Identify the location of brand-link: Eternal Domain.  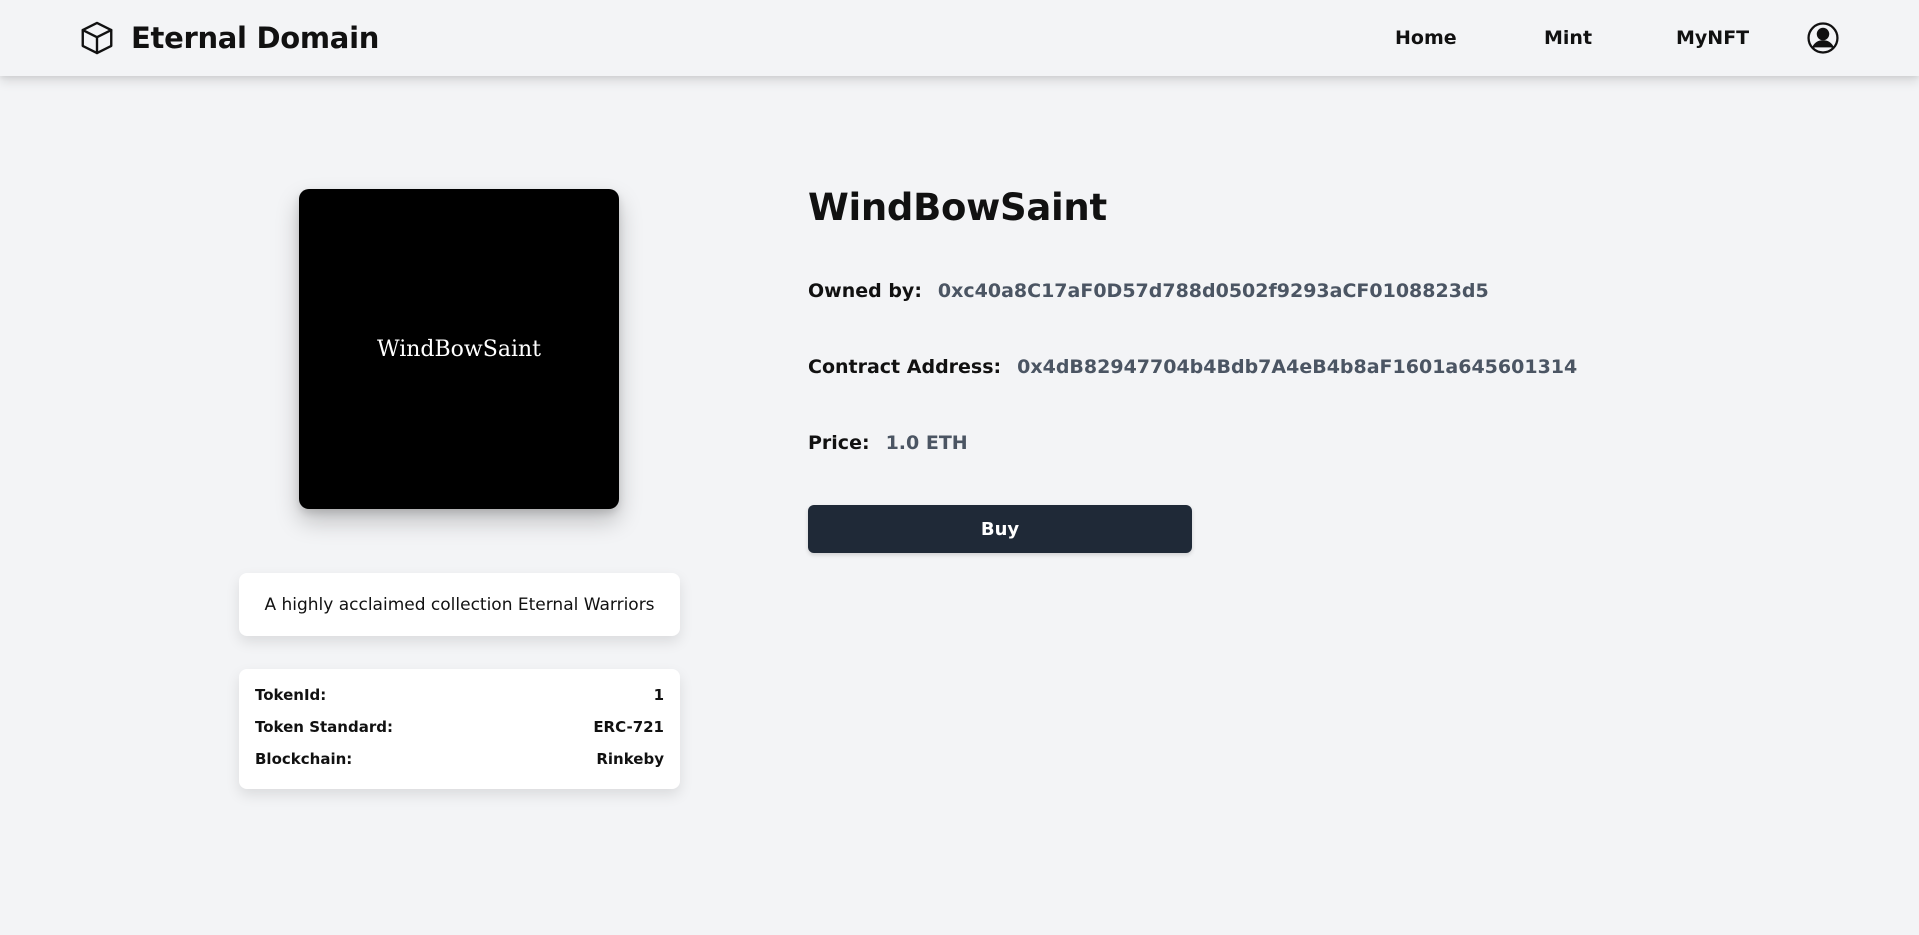
(228, 38).